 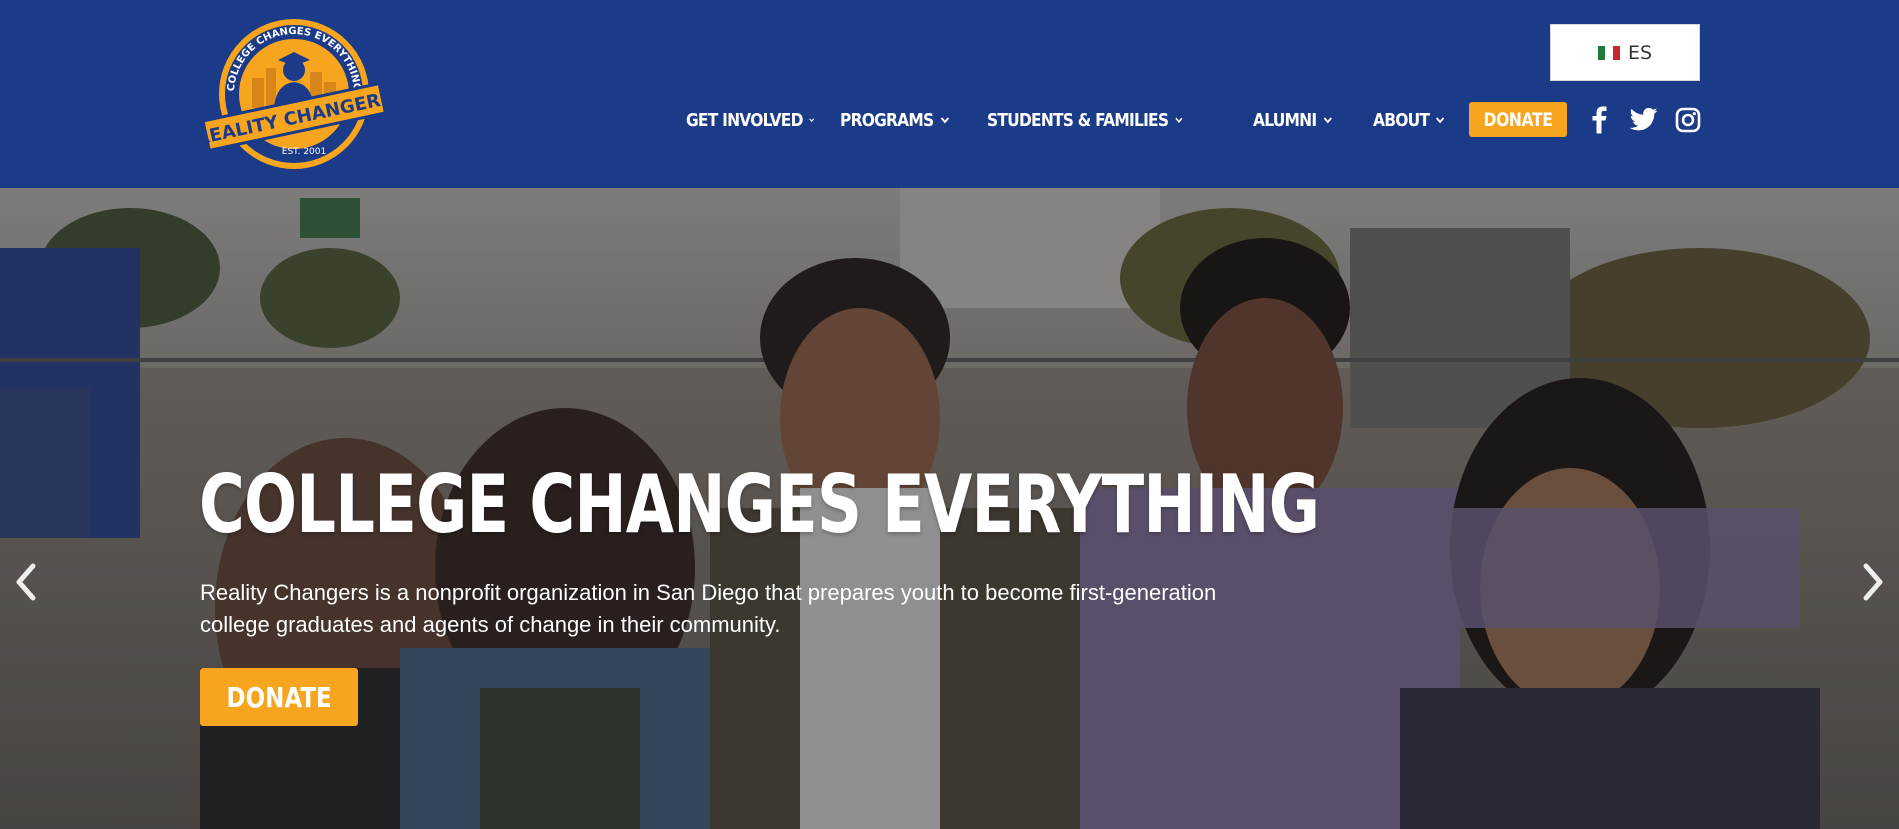 What do you see at coordinates (887, 120) in the screenshot?
I see `nav-label: PROGRAMS` at bounding box center [887, 120].